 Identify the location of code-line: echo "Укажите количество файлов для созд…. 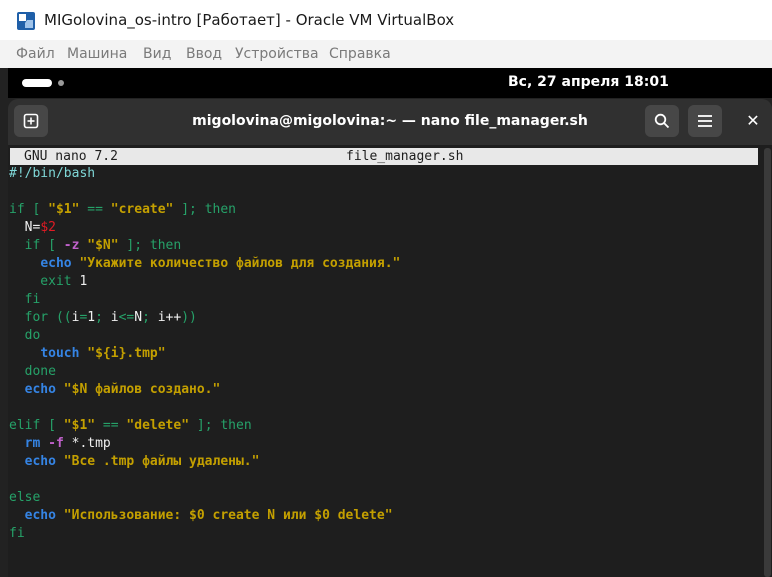
(204, 264).